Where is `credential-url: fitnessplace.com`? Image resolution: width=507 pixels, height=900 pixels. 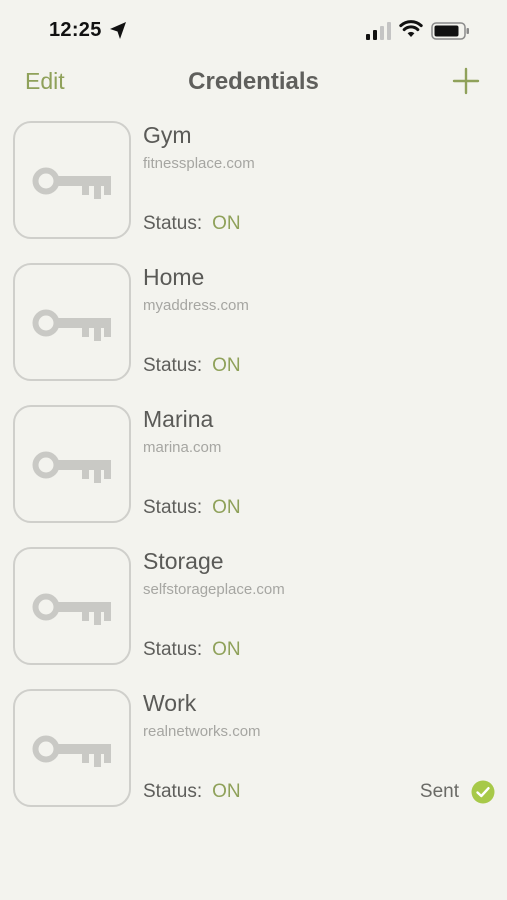 credential-url: fitnessplace.com is located at coordinates (199, 163).